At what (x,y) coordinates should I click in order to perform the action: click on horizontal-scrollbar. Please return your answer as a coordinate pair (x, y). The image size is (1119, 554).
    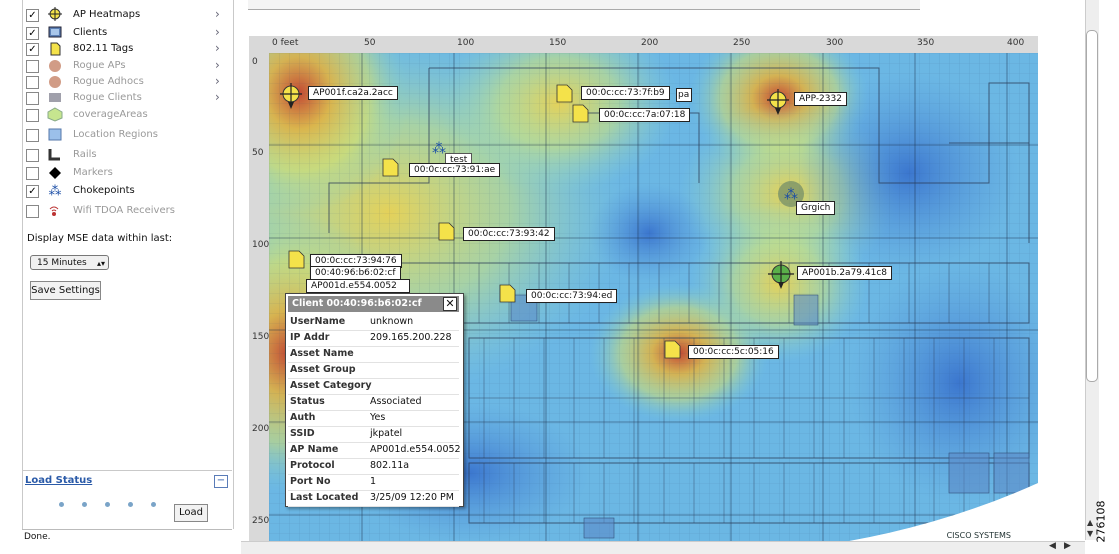
    Looking at the image, I should click on (663, 547).